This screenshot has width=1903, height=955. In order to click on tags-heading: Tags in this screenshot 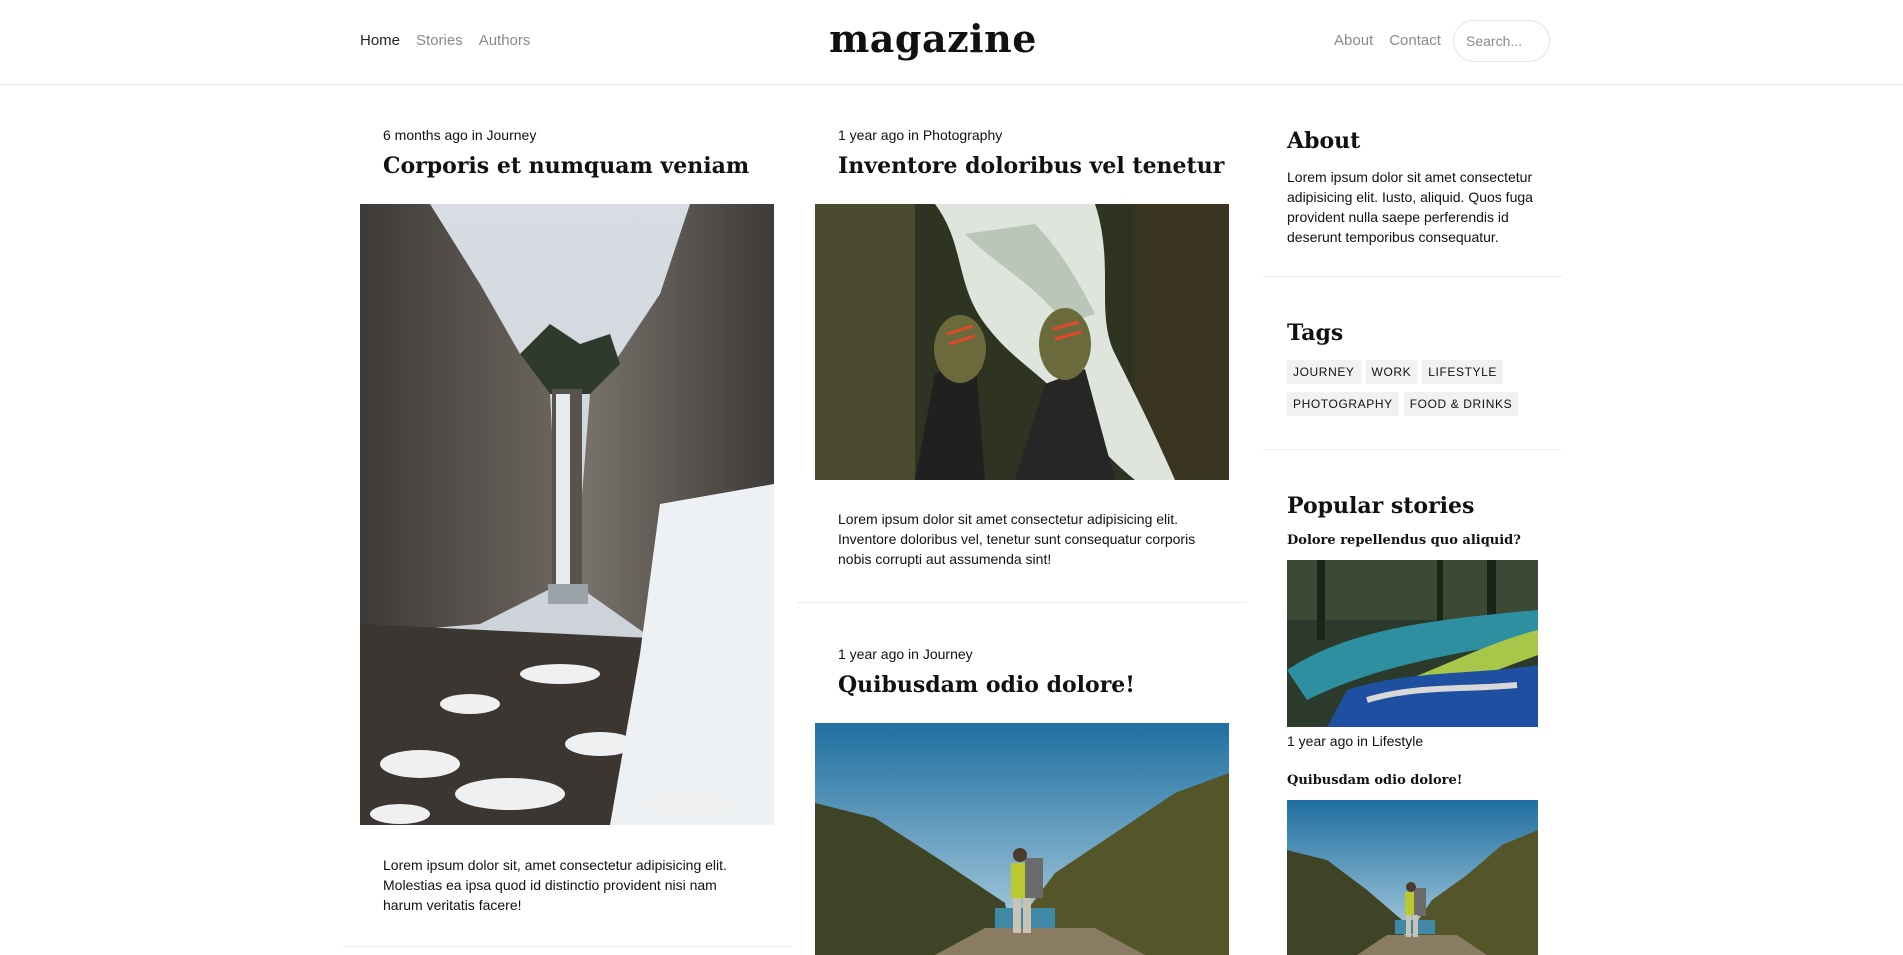, I will do `click(1315, 333)`.